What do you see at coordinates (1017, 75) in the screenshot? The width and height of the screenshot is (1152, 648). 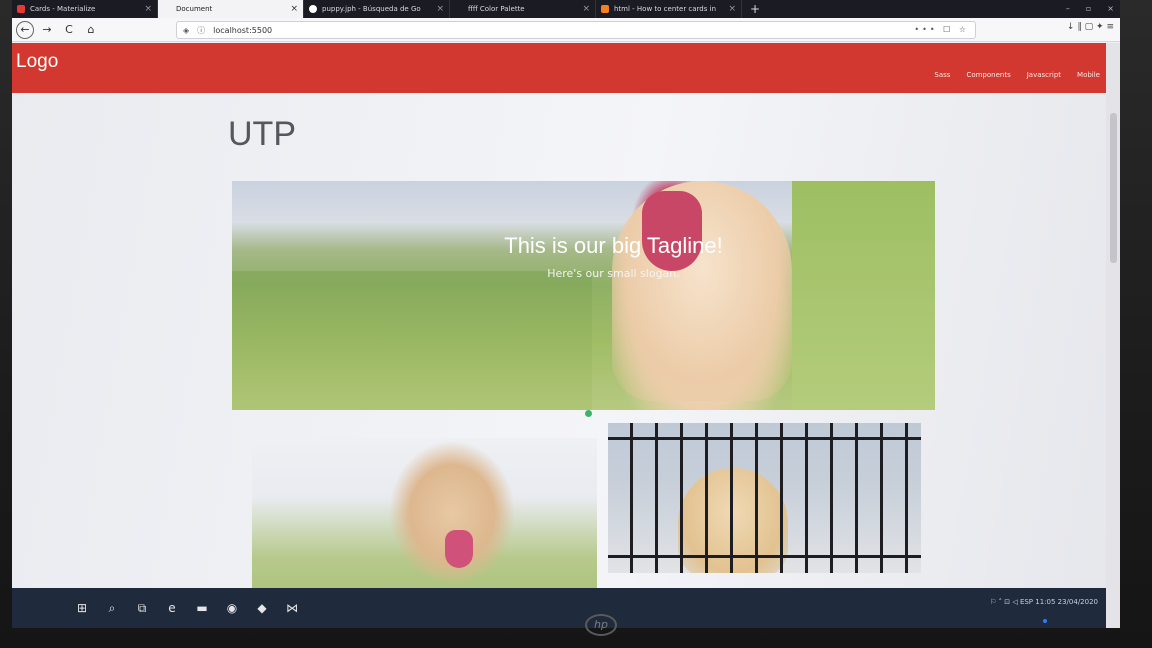 I see `nav-links: Sass Components Javascript Mobile` at bounding box center [1017, 75].